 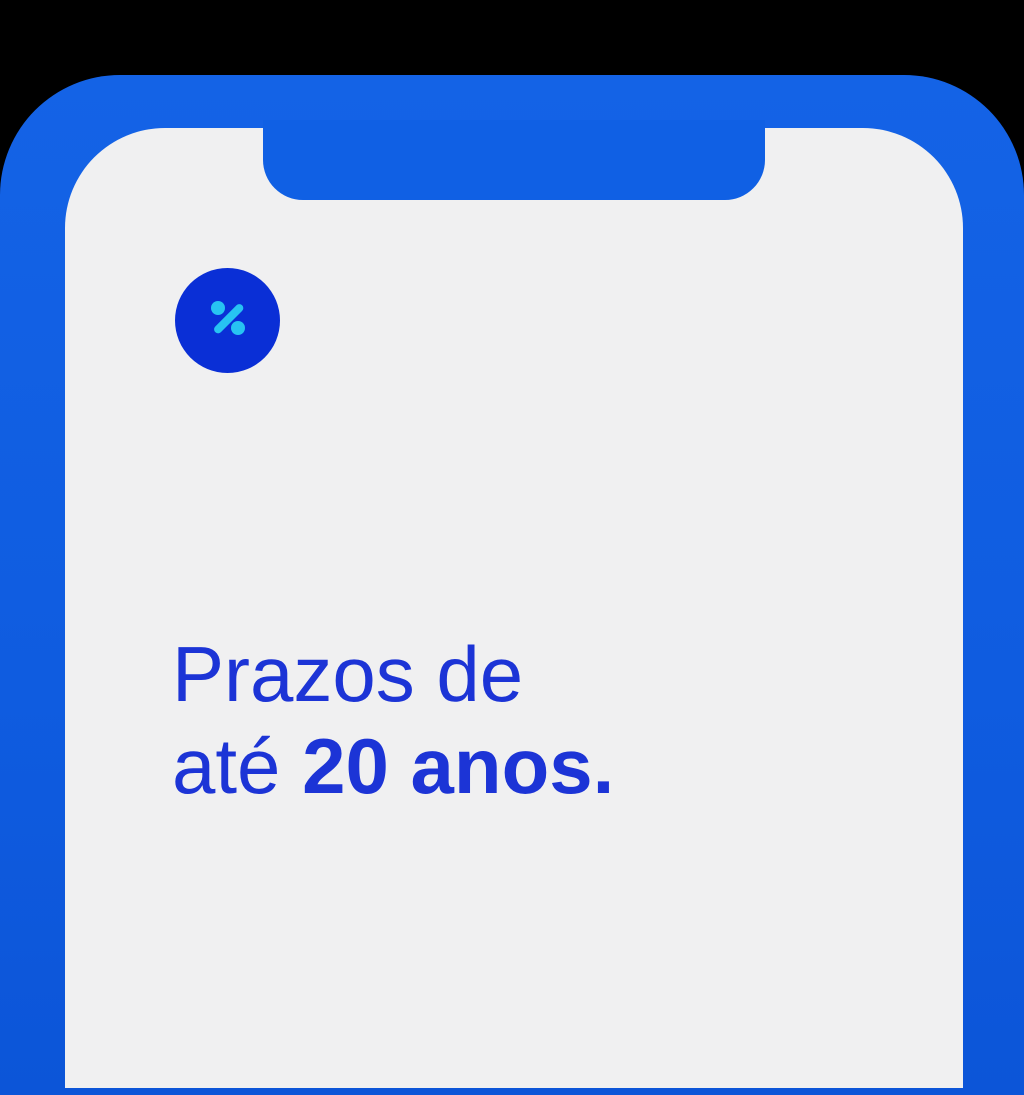 I want to click on percent-badge, so click(x=227, y=320).